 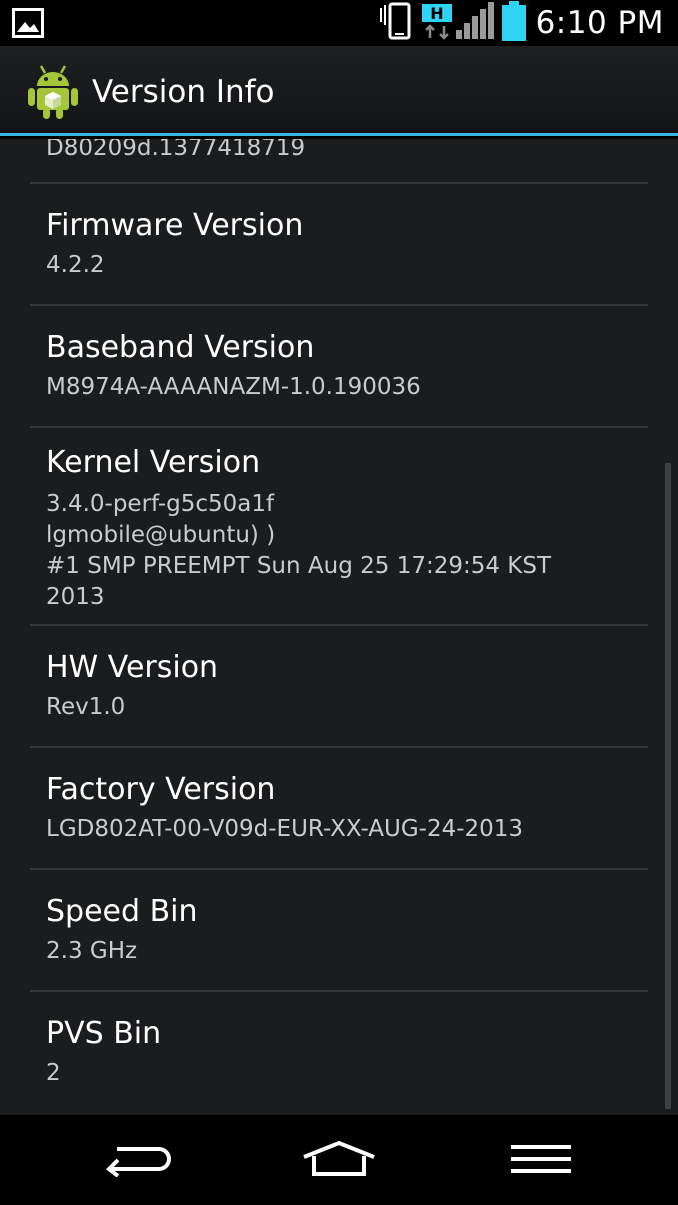 I want to click on back-arrow-icon, so click(x=138, y=1161).